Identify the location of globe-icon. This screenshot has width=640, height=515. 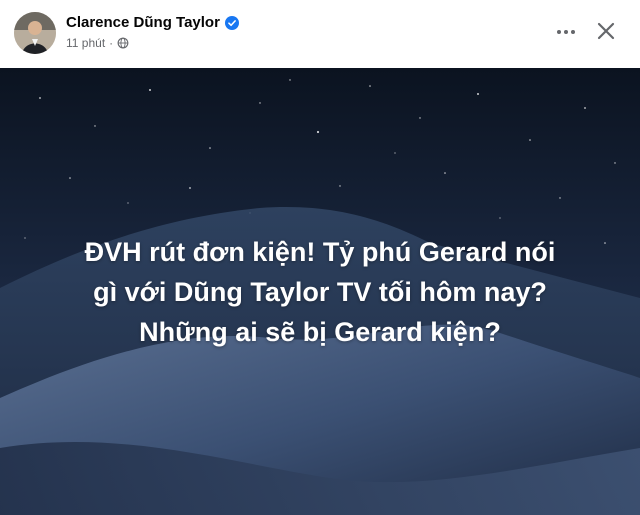
(123, 43).